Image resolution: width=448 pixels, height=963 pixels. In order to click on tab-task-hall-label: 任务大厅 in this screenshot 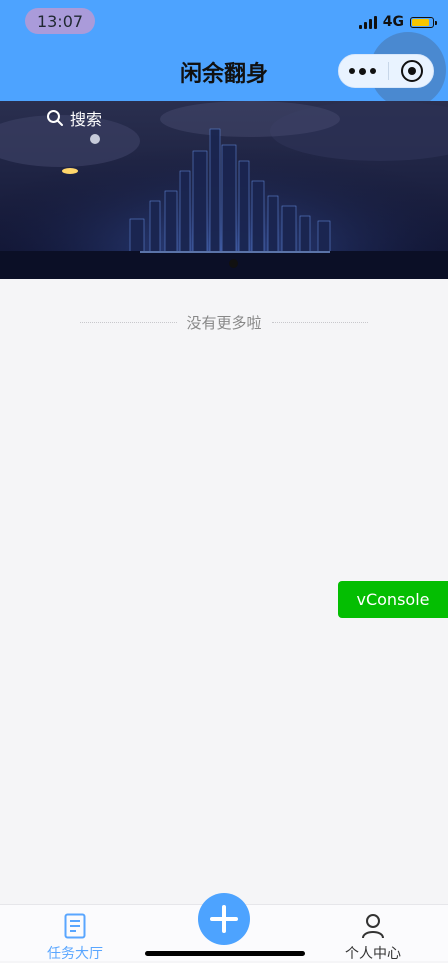, I will do `click(75, 954)`.